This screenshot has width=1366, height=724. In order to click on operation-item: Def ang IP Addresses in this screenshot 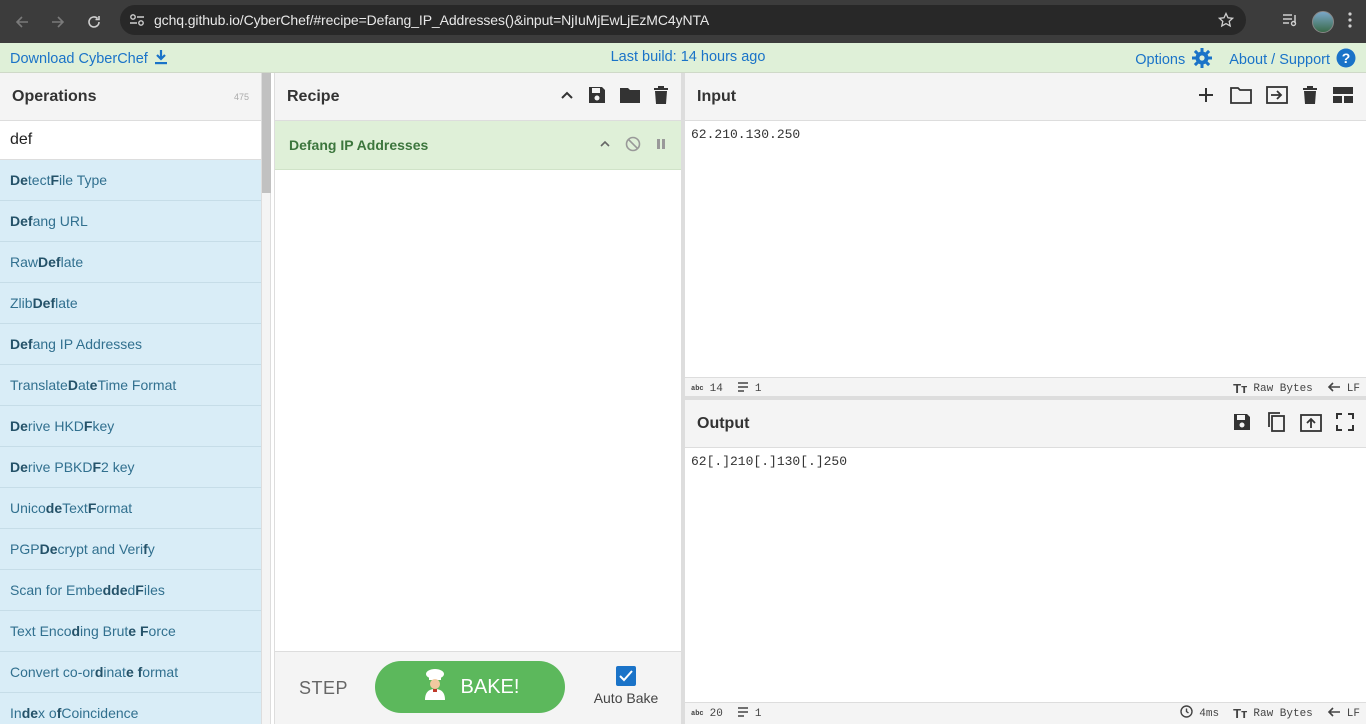, I will do `click(130, 344)`.